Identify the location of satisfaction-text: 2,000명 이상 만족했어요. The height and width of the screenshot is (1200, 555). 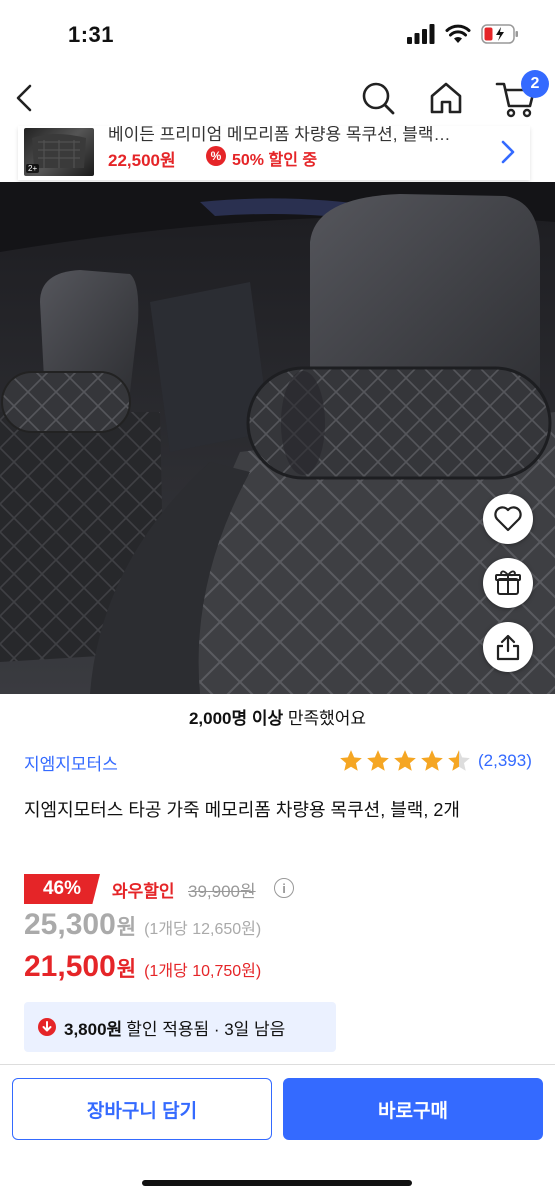
(277, 716).